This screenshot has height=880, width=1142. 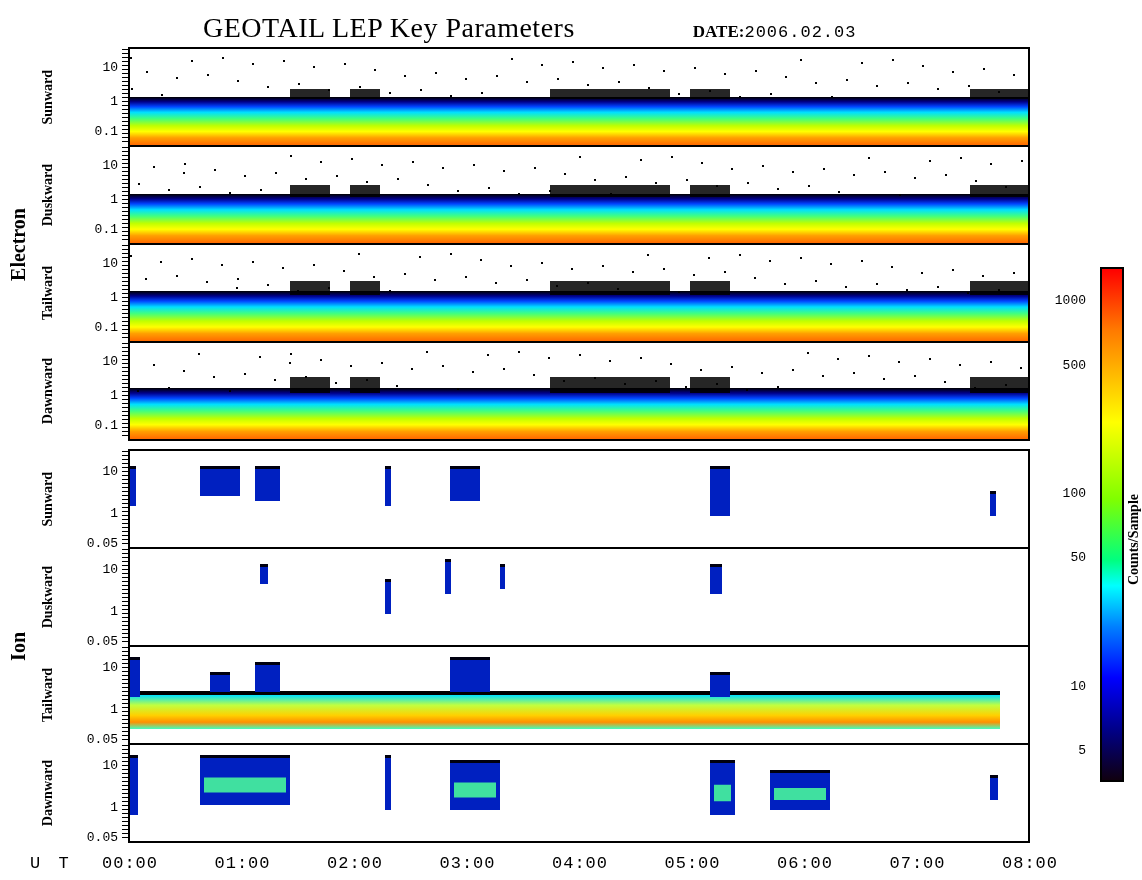 What do you see at coordinates (580, 863) in the screenshot?
I see `axis-tick-label: 04:00` at bounding box center [580, 863].